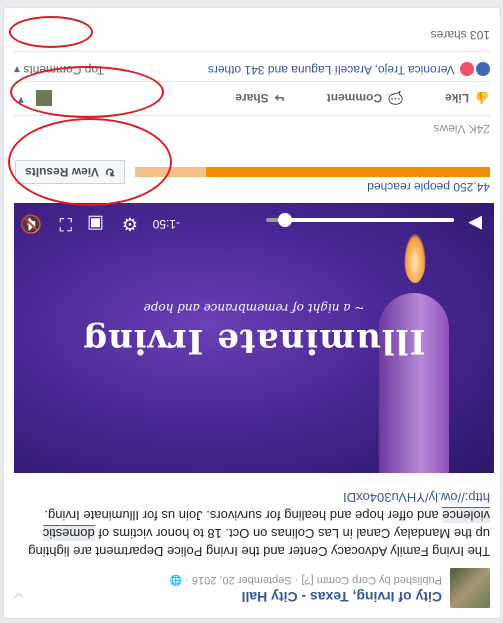 The width and height of the screenshot is (503, 623). What do you see at coordinates (470, 588) in the screenshot?
I see `page-avatar` at bounding box center [470, 588].